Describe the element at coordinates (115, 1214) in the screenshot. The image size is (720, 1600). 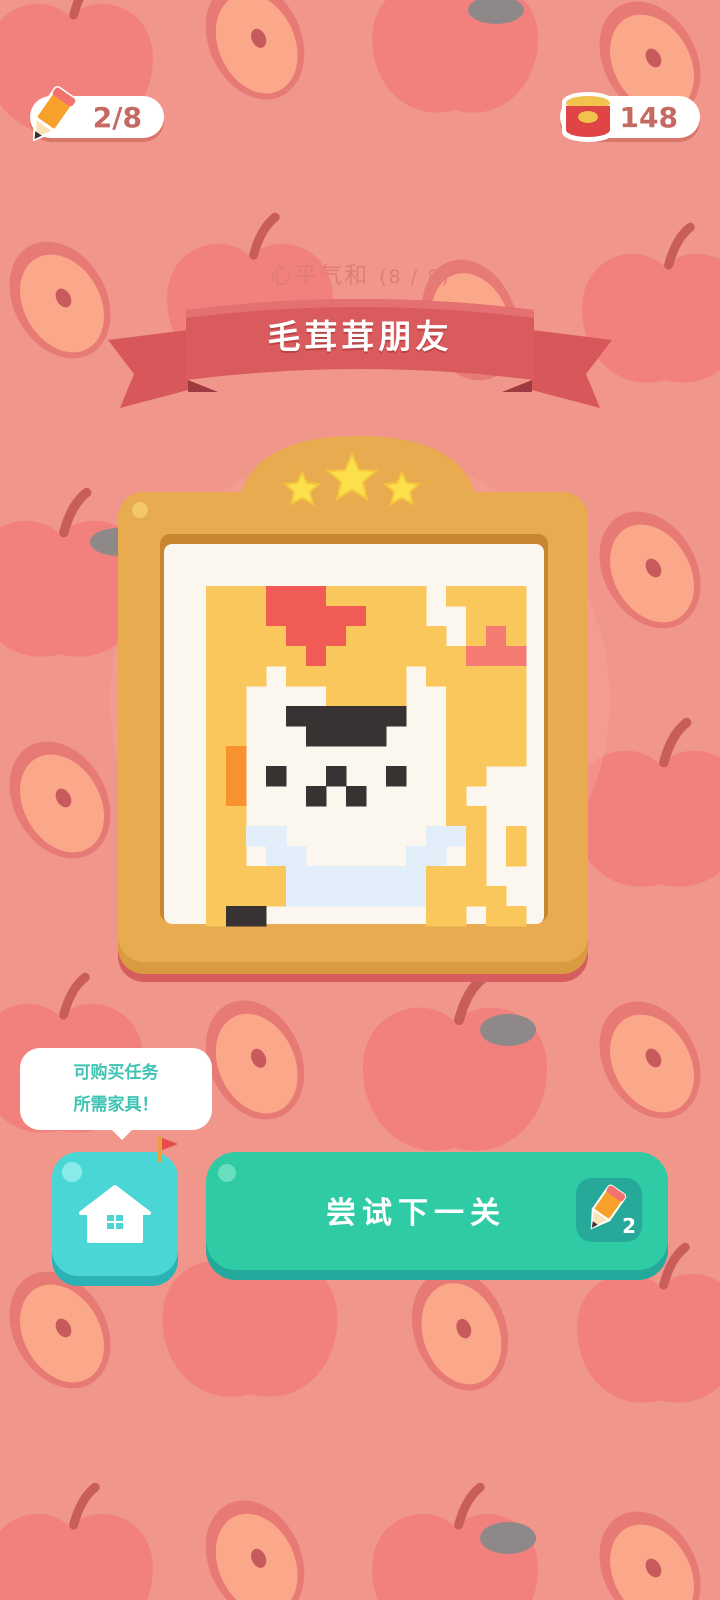
I see `home-button` at that location.